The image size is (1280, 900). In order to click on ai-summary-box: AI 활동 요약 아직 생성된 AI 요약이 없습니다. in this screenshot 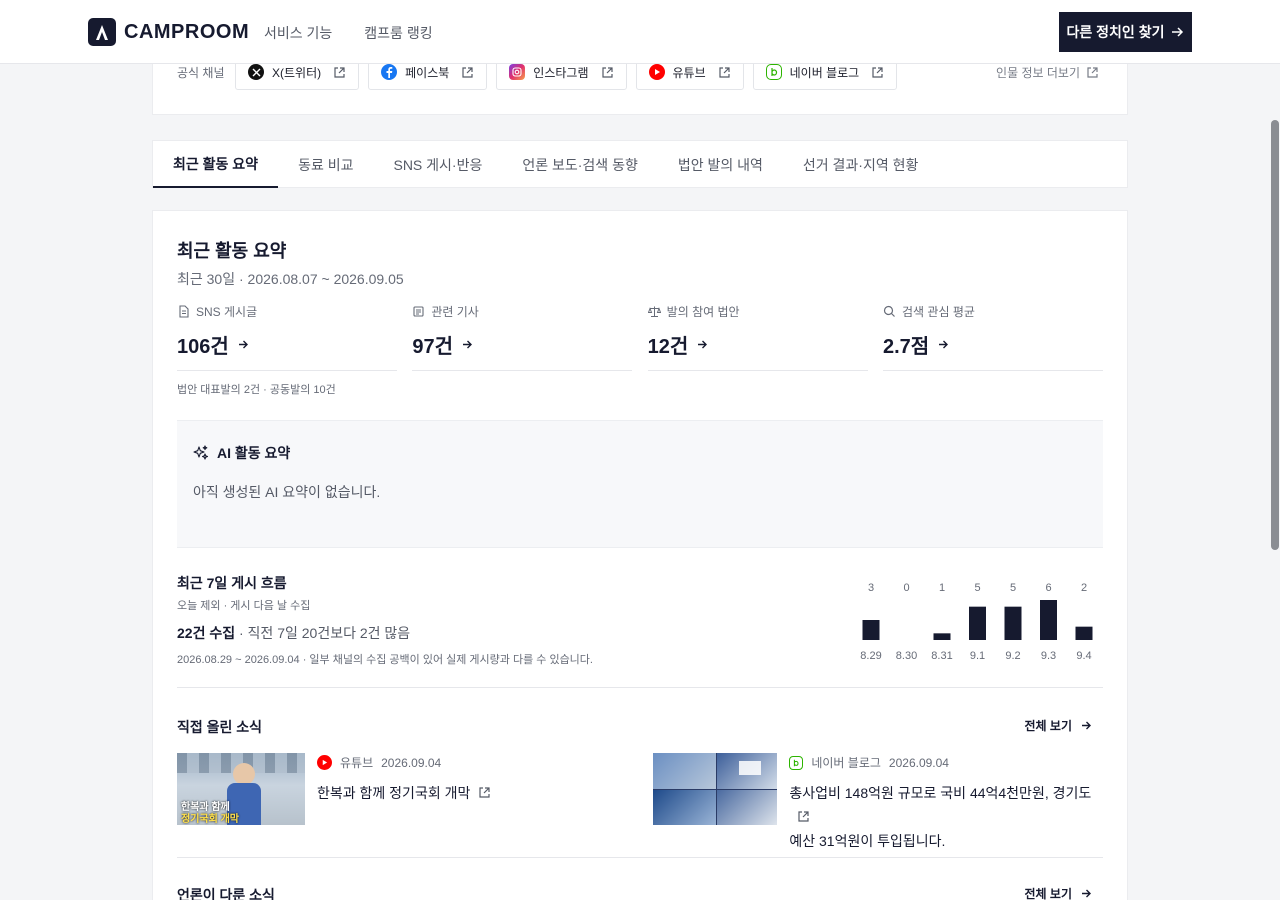, I will do `click(640, 484)`.